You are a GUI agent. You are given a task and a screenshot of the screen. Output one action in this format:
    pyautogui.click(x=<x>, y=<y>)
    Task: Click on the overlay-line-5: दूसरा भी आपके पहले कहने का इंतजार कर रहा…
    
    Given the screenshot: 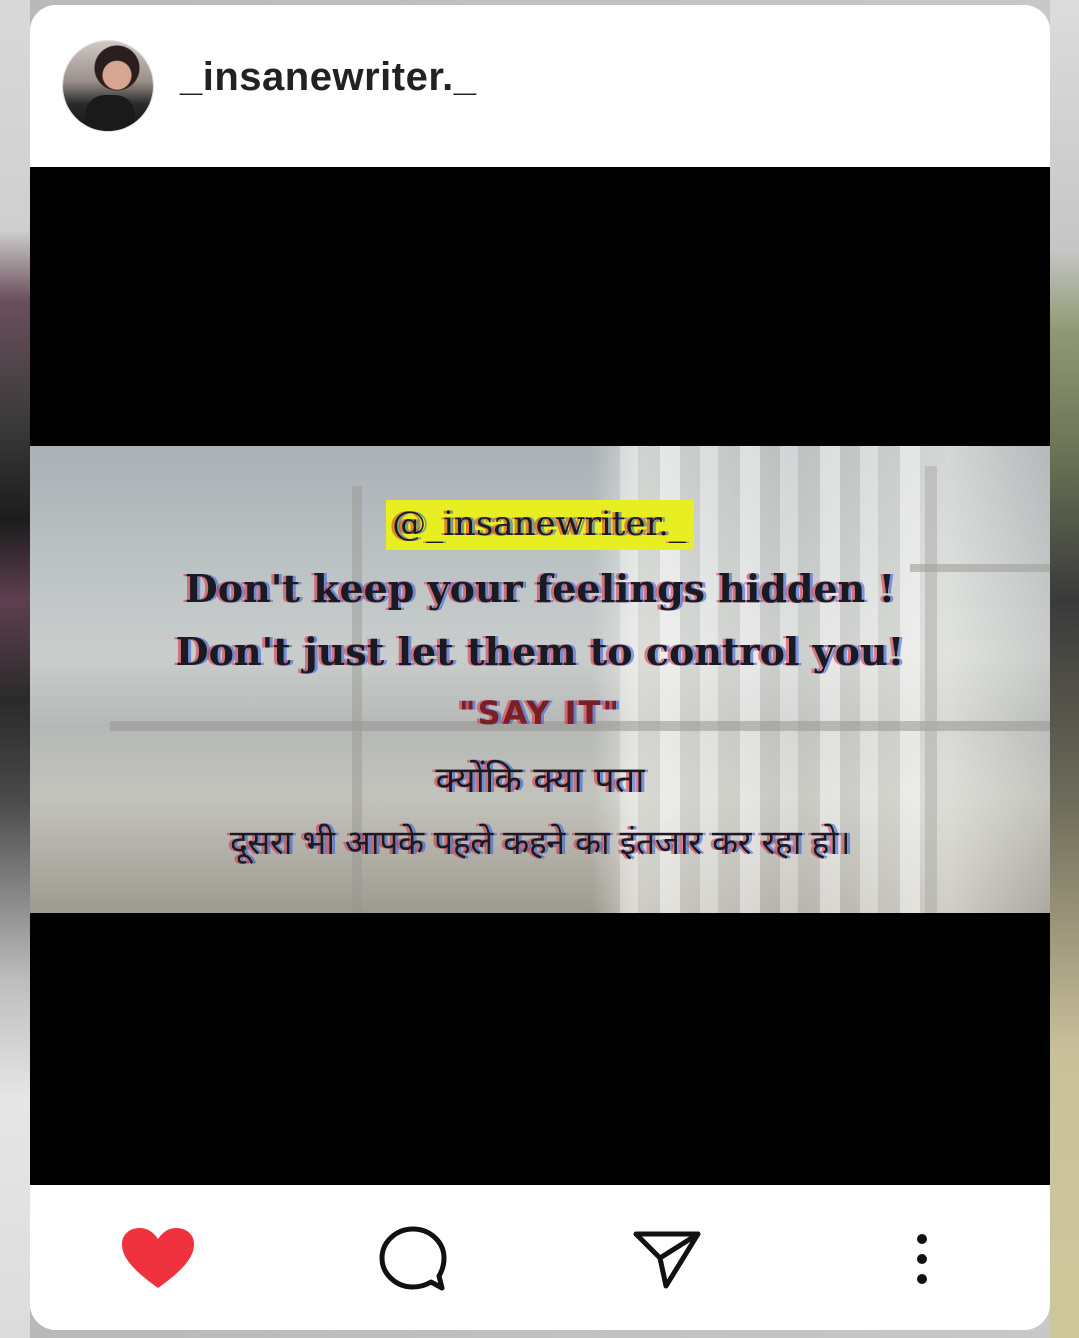 What is the action you would take?
    pyautogui.click(x=540, y=843)
    